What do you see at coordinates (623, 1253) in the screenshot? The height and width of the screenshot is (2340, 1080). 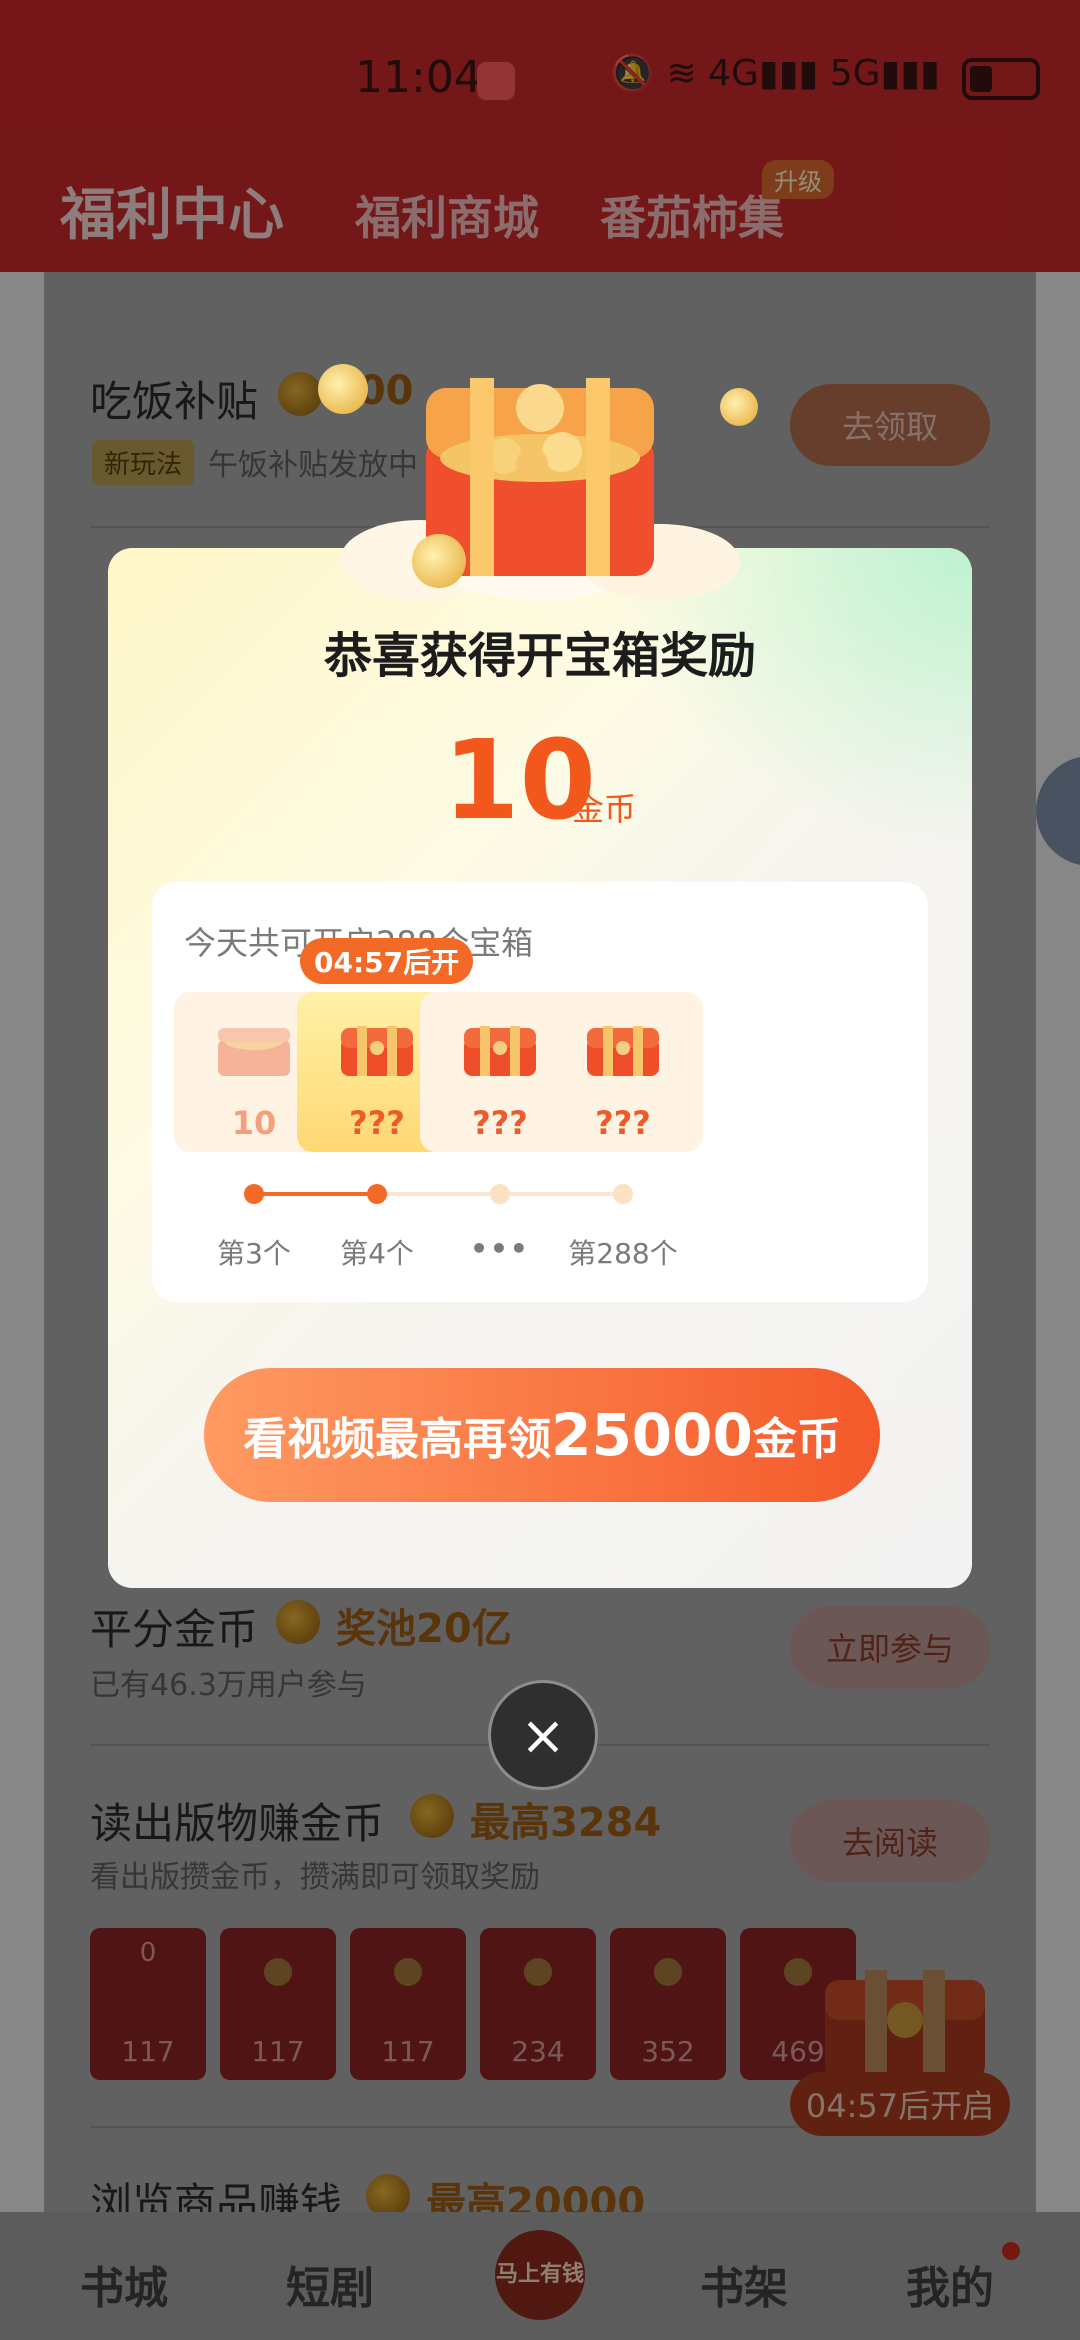 I see `step-label: 第288个` at bounding box center [623, 1253].